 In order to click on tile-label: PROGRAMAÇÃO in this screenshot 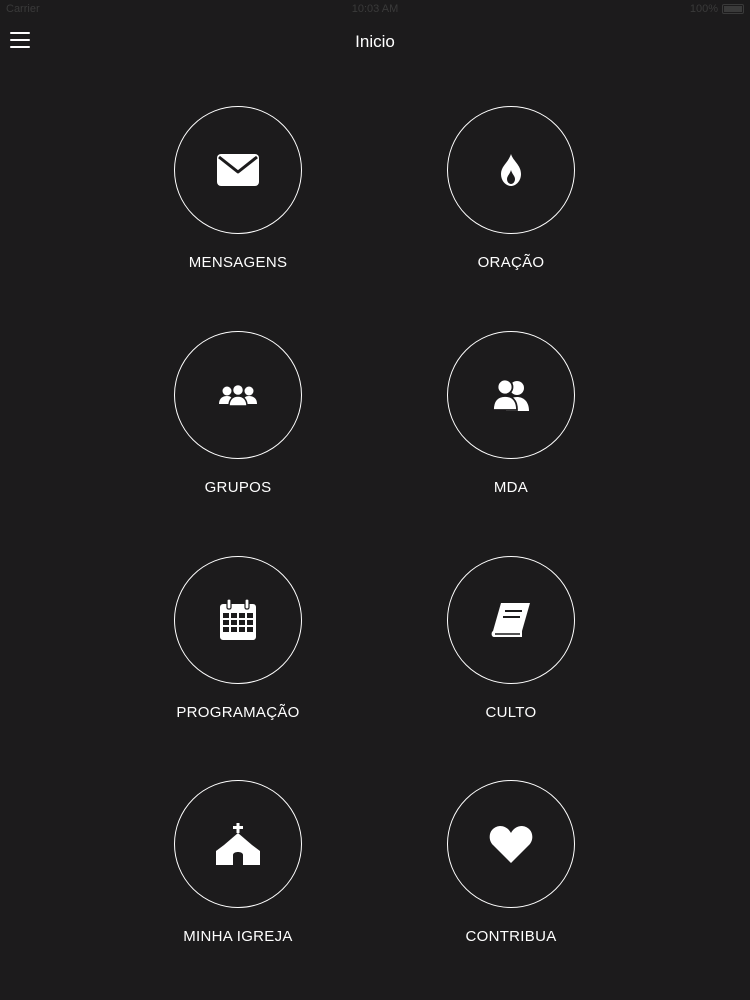, I will do `click(238, 712)`.